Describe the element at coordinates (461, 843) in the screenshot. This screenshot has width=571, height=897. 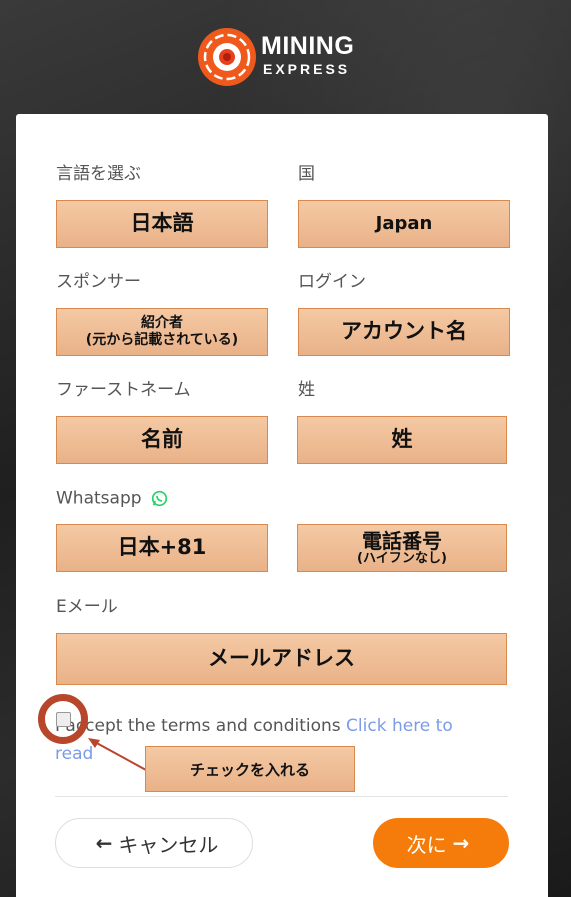
I see `arrow-right-icon: →` at that location.